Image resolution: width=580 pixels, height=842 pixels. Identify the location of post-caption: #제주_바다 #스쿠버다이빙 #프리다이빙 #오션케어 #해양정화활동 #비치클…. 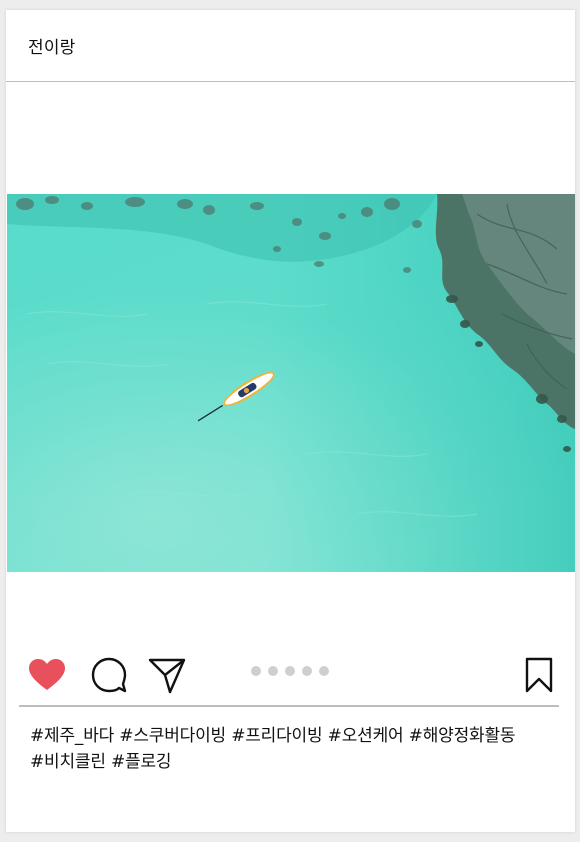
(295, 749).